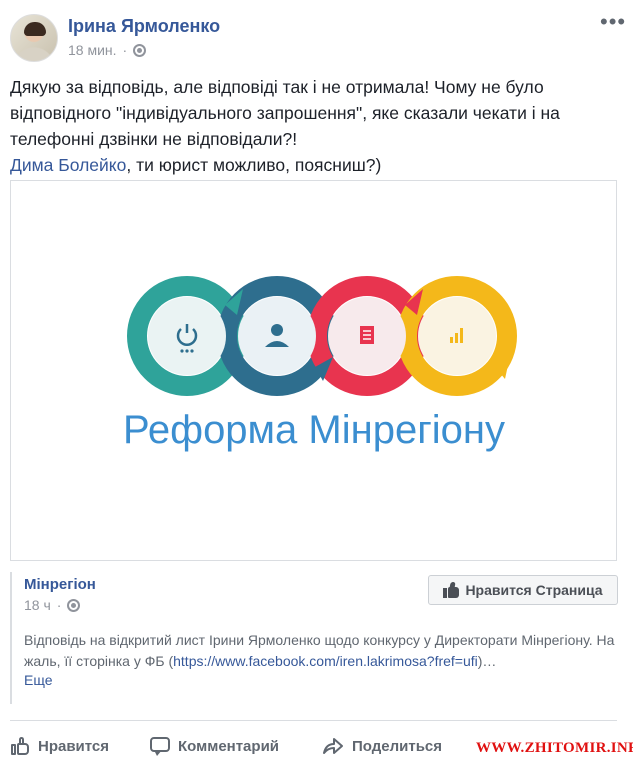  What do you see at coordinates (68, 165) in the screenshot?
I see `mention-link: Дима Болейко` at bounding box center [68, 165].